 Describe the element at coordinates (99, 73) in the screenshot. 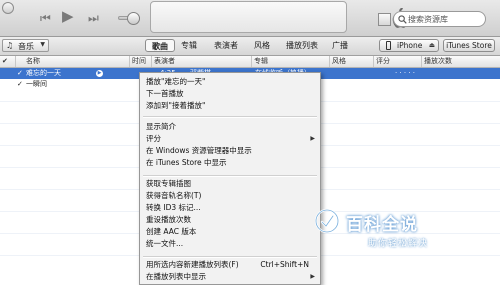

I see `song-arrow-icon: ▶` at that location.